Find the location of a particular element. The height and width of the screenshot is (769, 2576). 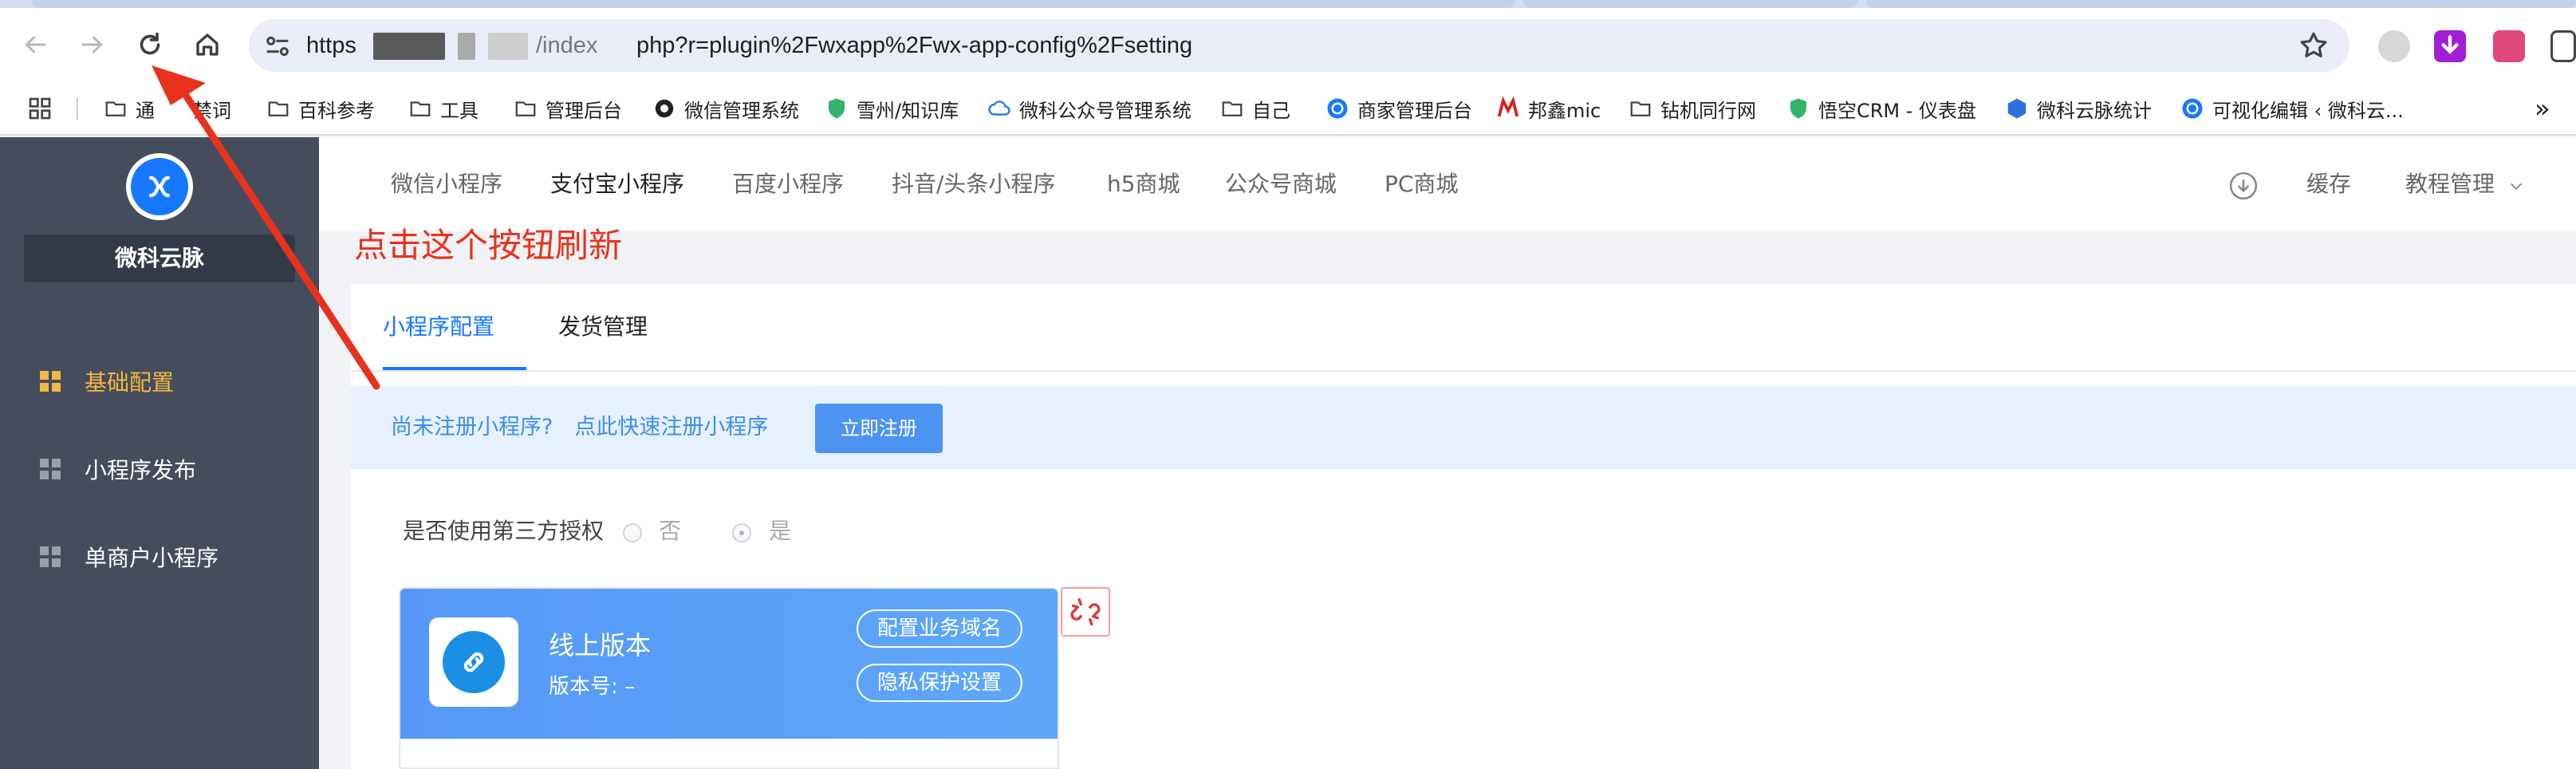

star-icon is located at coordinates (2313, 46).